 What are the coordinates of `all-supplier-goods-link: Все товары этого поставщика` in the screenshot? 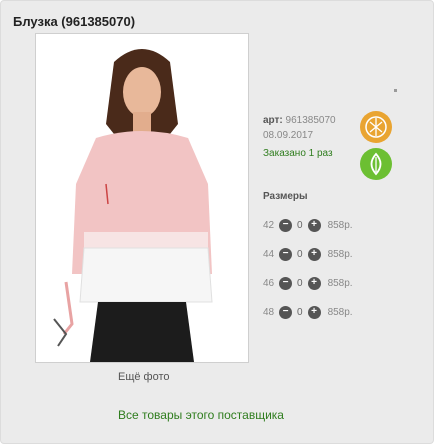 It's located at (201, 415).